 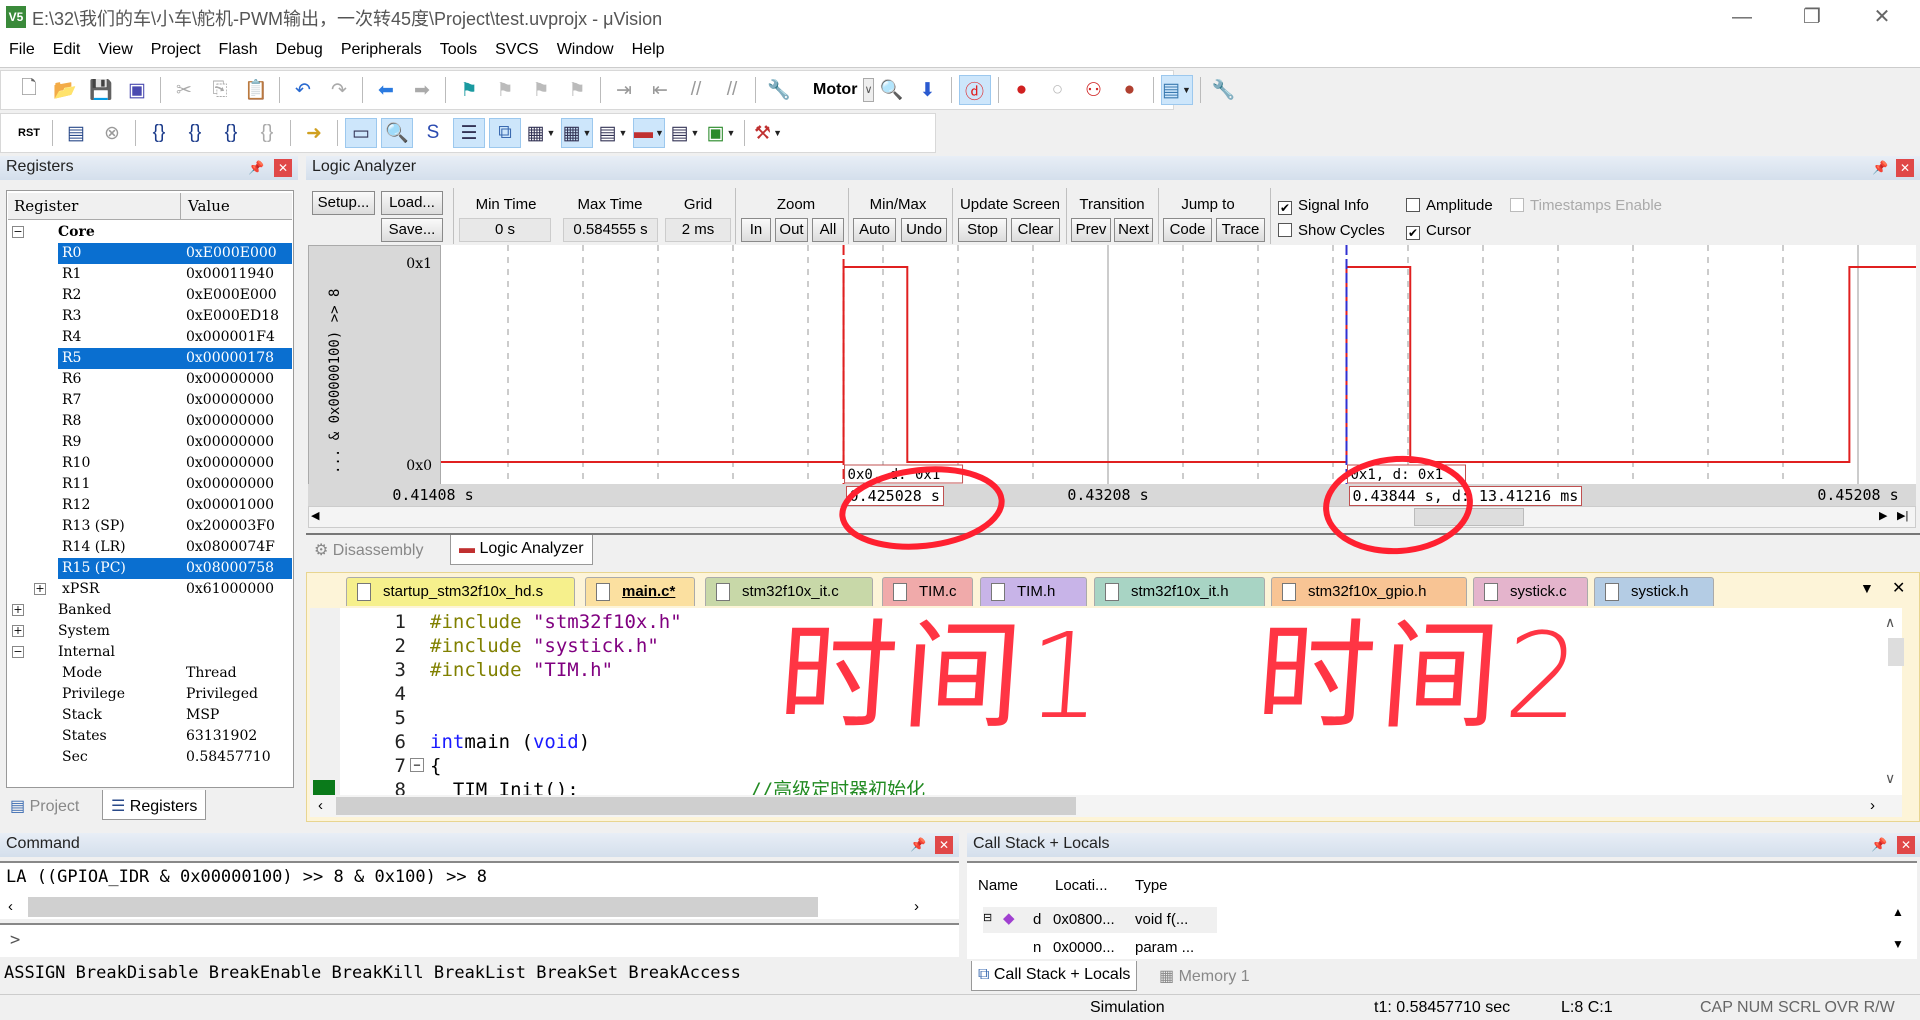 What do you see at coordinates (1060, 766) in the screenshot?
I see `code-line: 7 {−` at bounding box center [1060, 766].